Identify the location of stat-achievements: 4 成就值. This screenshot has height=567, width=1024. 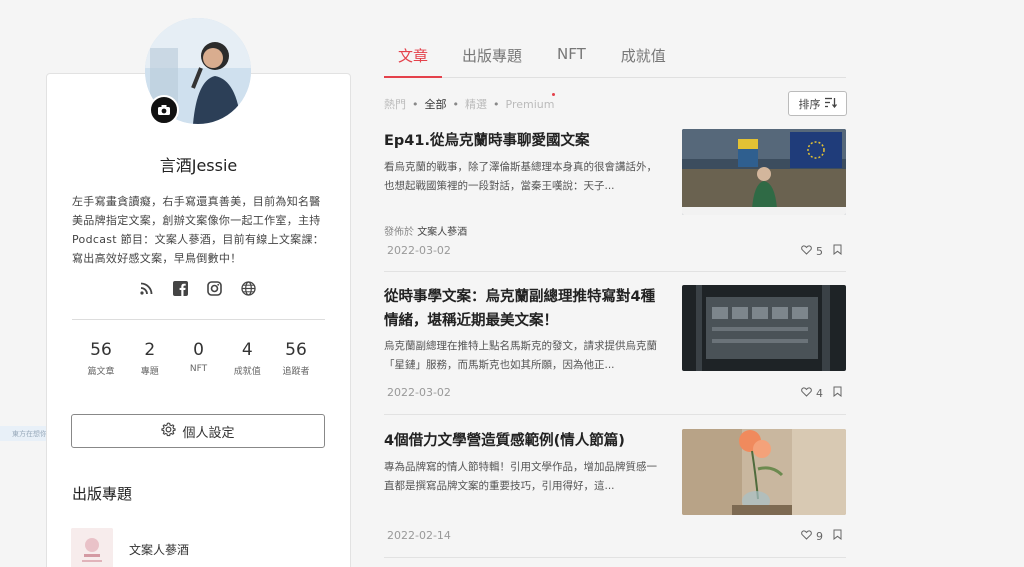
(247, 358).